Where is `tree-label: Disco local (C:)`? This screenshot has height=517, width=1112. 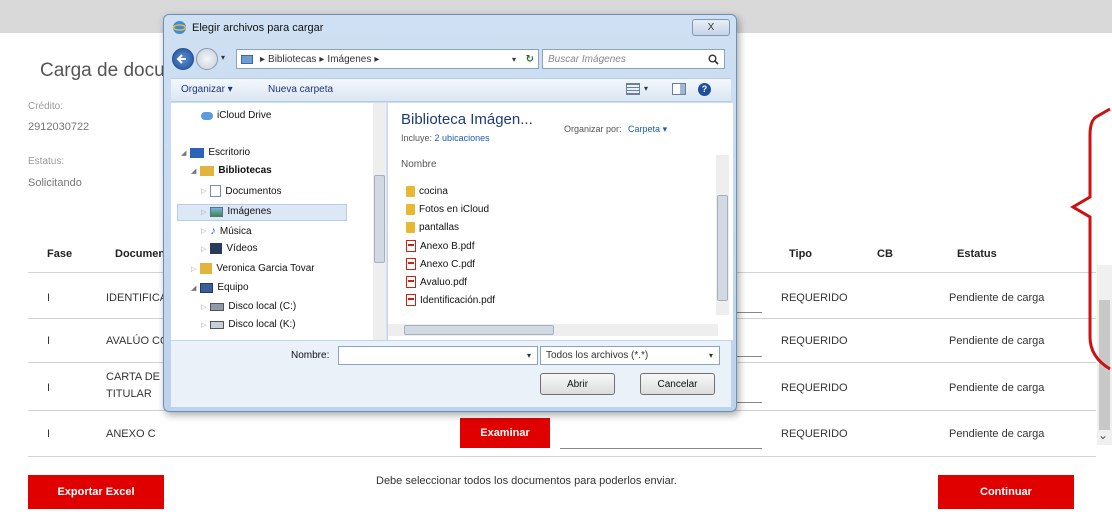 tree-label: Disco local (C:) is located at coordinates (262, 306).